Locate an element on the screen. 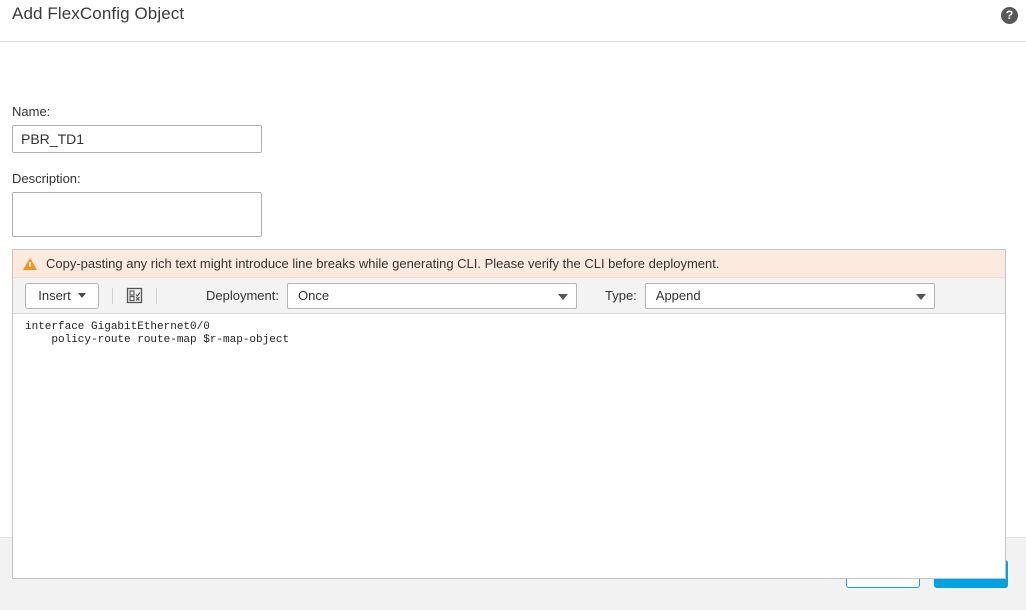 The image size is (1026, 610). editor-toolbar: Insert Deployment: Once Type: Append is located at coordinates (509, 296).